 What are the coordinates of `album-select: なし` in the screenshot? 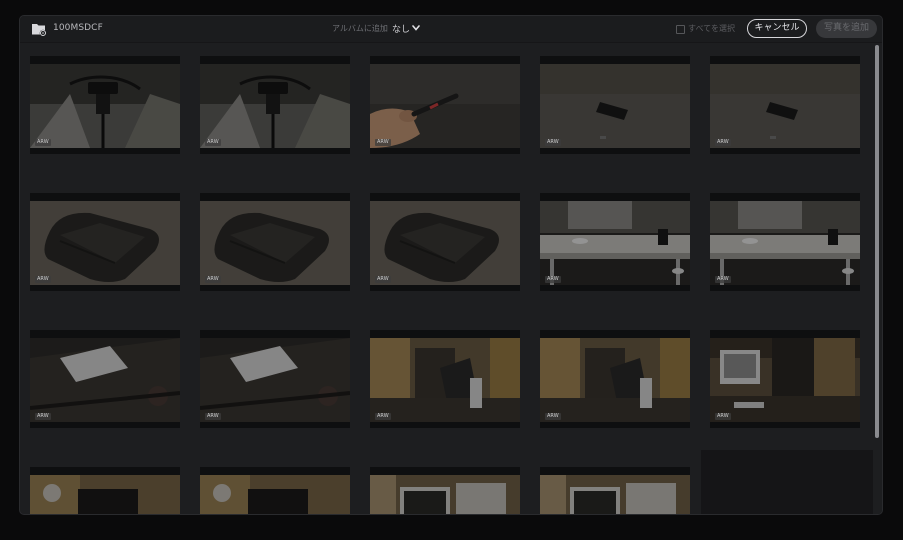 It's located at (401, 28).